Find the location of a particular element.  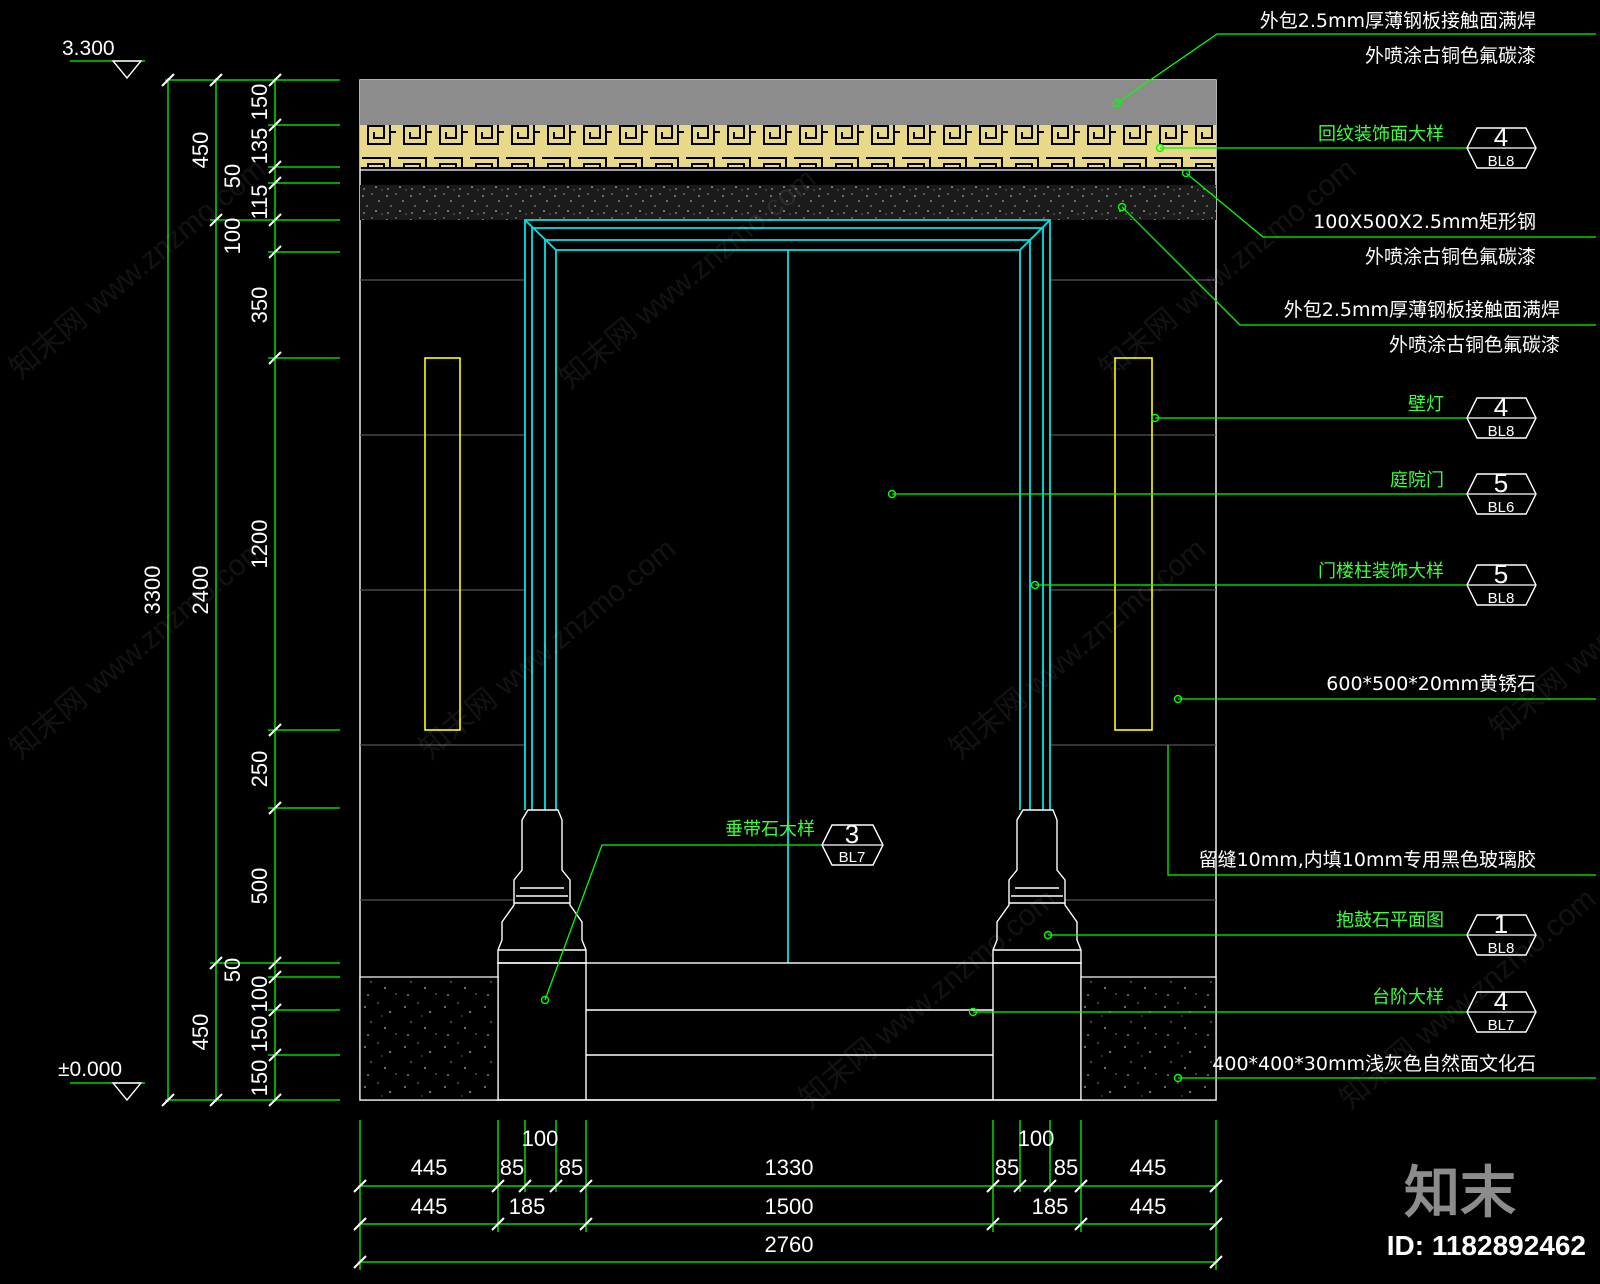

callout-lamp: 4 BL8 is located at coordinates (1501, 416).